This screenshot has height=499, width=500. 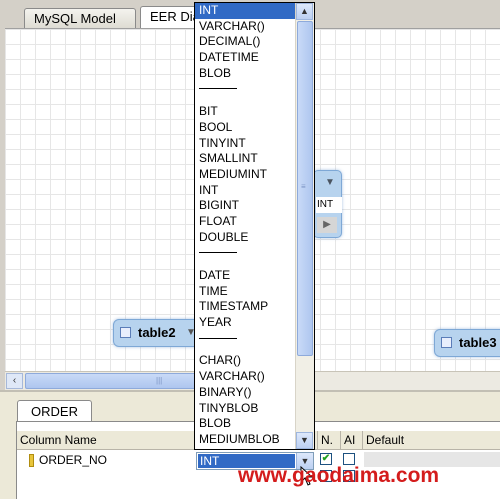 What do you see at coordinates (245, 159) in the screenshot?
I see `dropdown-option: SMALLINT` at bounding box center [245, 159].